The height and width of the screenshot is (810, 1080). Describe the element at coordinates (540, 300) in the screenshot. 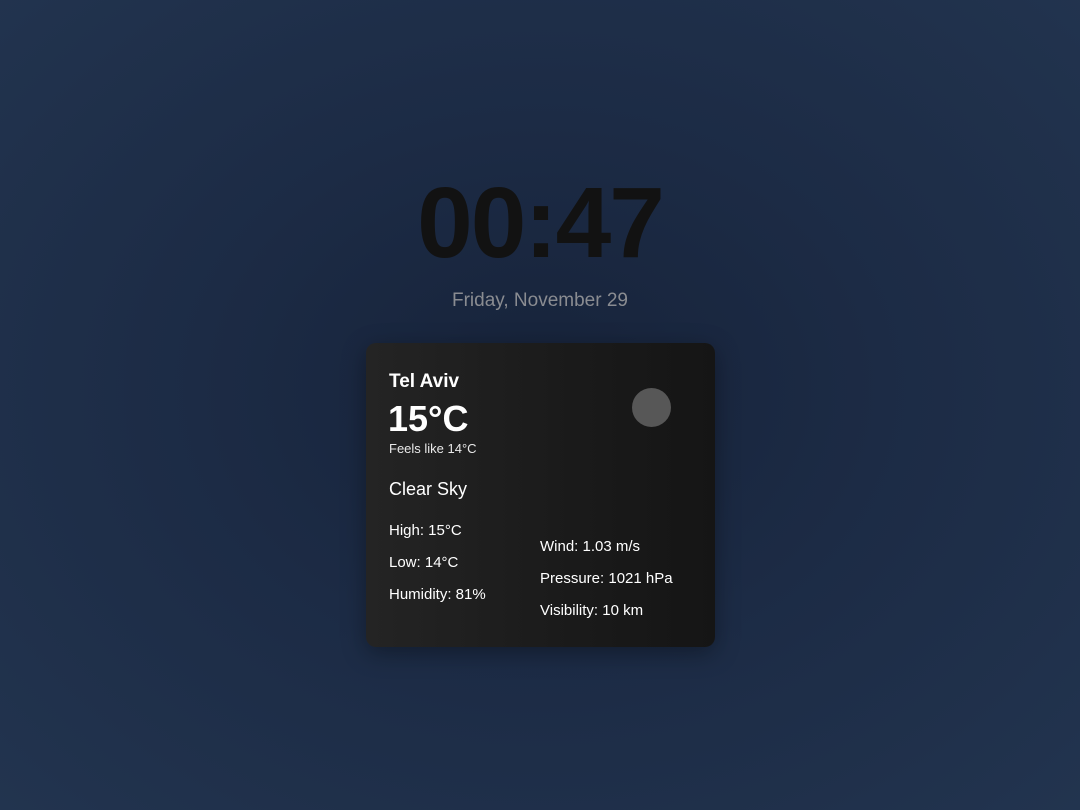

I see `clock-date: Friday, November 29` at that location.